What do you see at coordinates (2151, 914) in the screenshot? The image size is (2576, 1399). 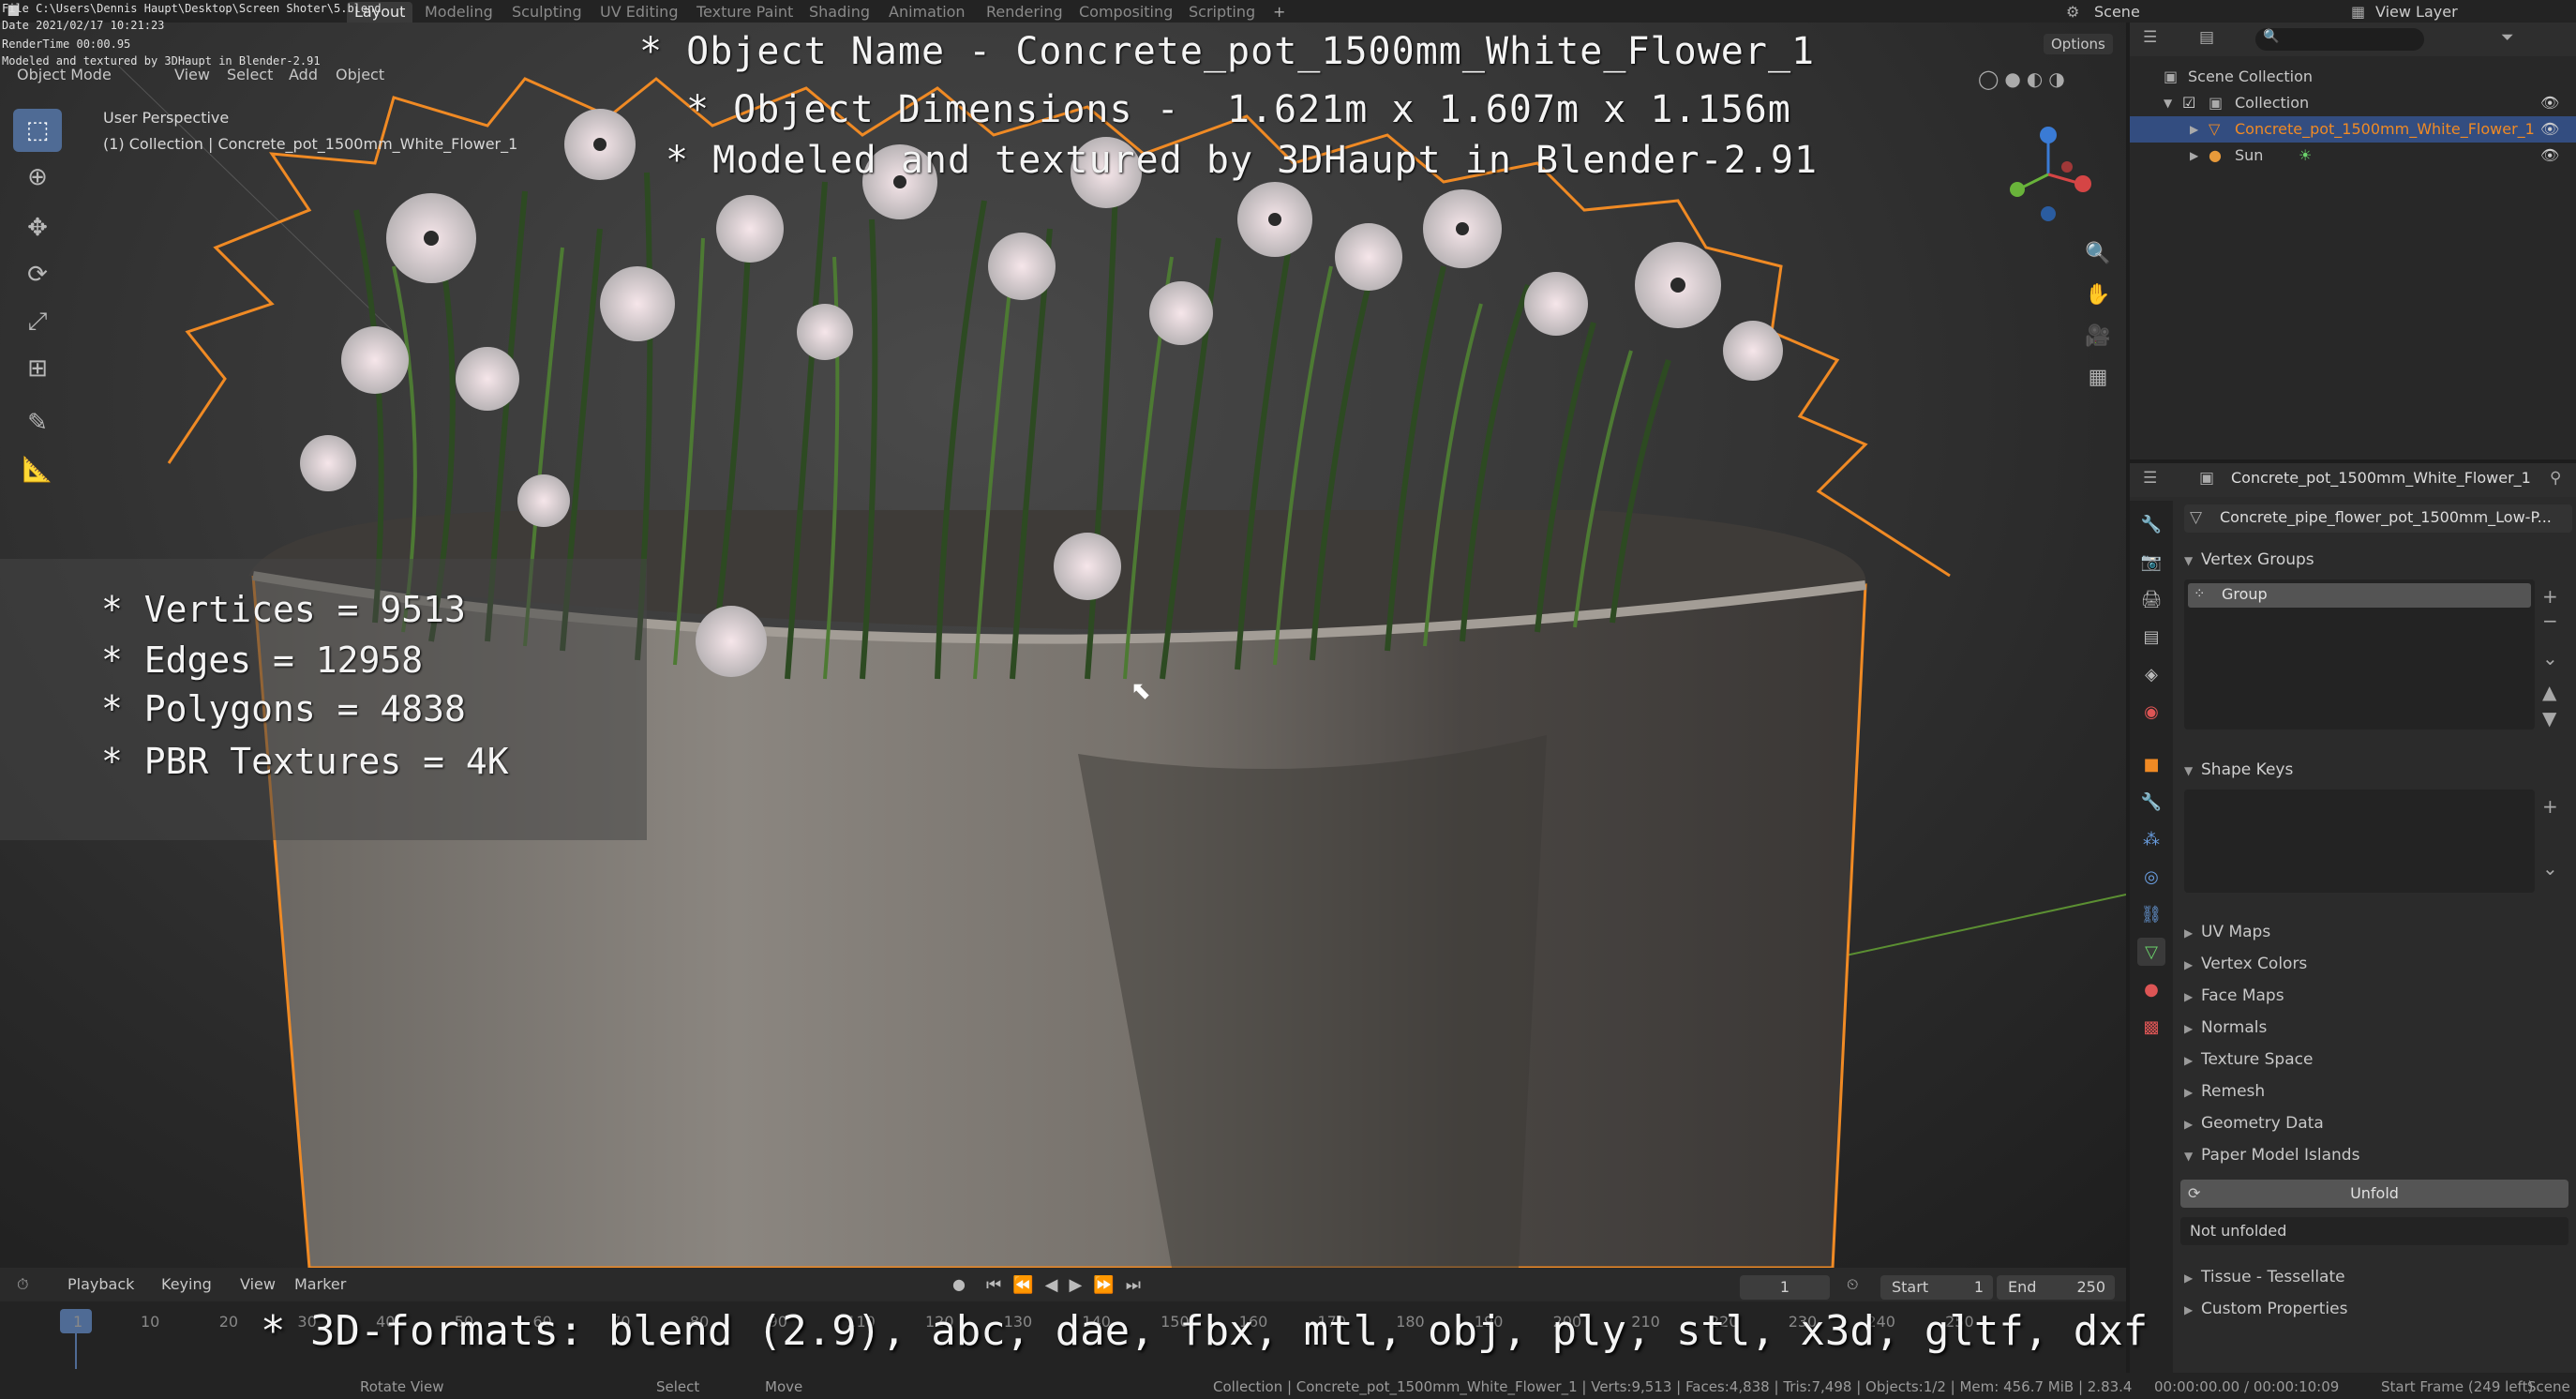 I see `constraints-icon: ⛓` at bounding box center [2151, 914].